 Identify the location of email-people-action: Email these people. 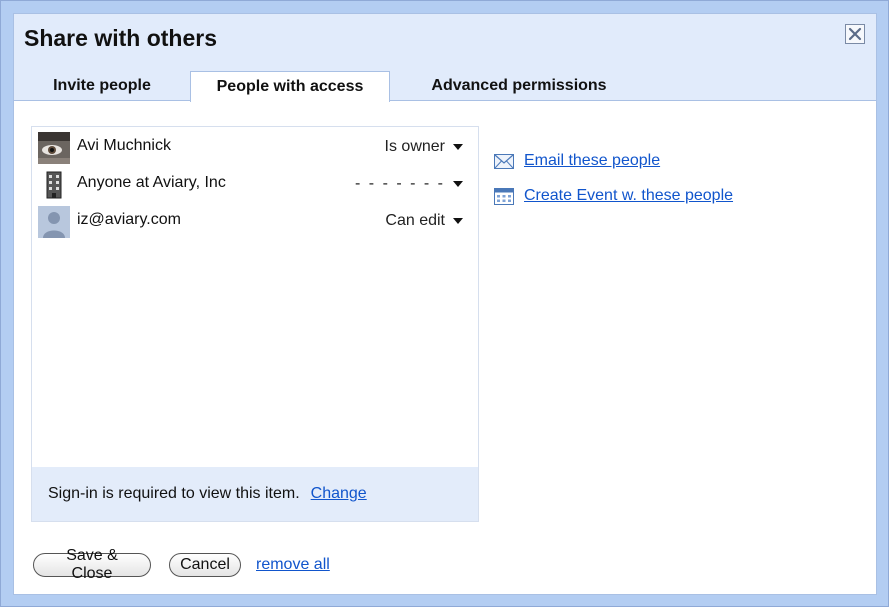
(577, 161).